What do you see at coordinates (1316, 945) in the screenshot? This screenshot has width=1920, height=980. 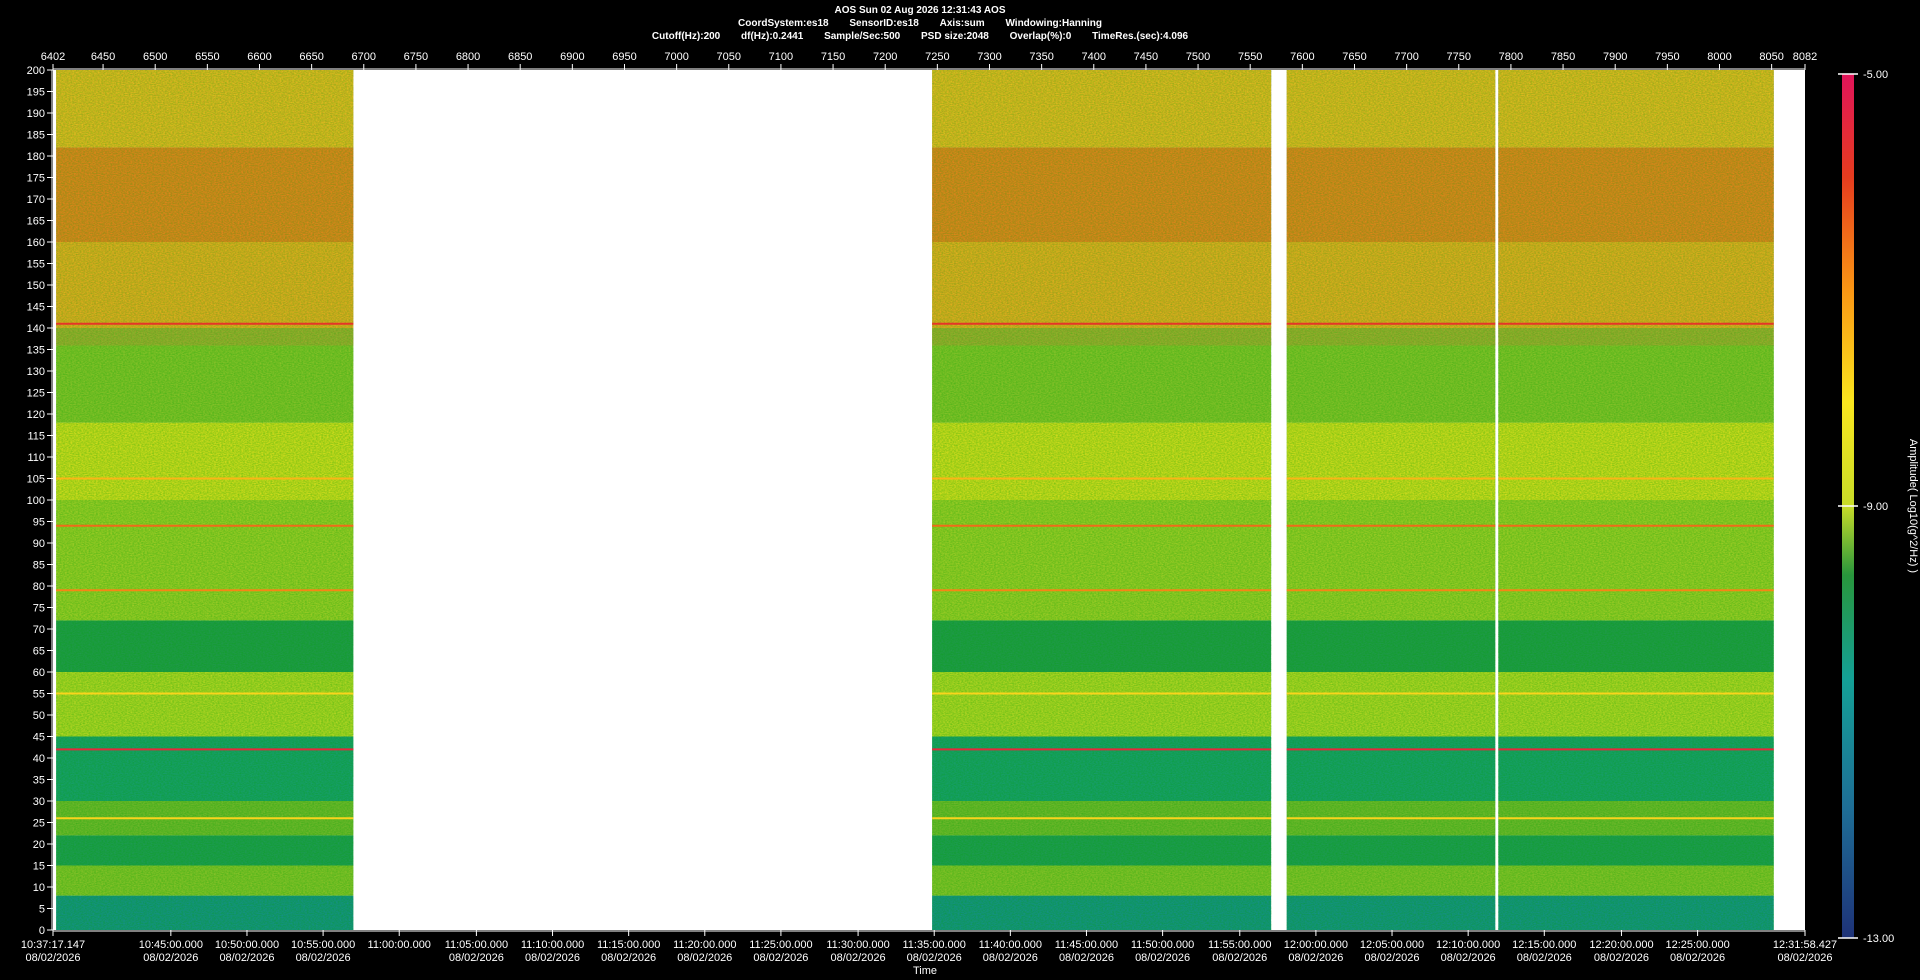 I see `time-tick-label: 12:00:00.000` at bounding box center [1316, 945].